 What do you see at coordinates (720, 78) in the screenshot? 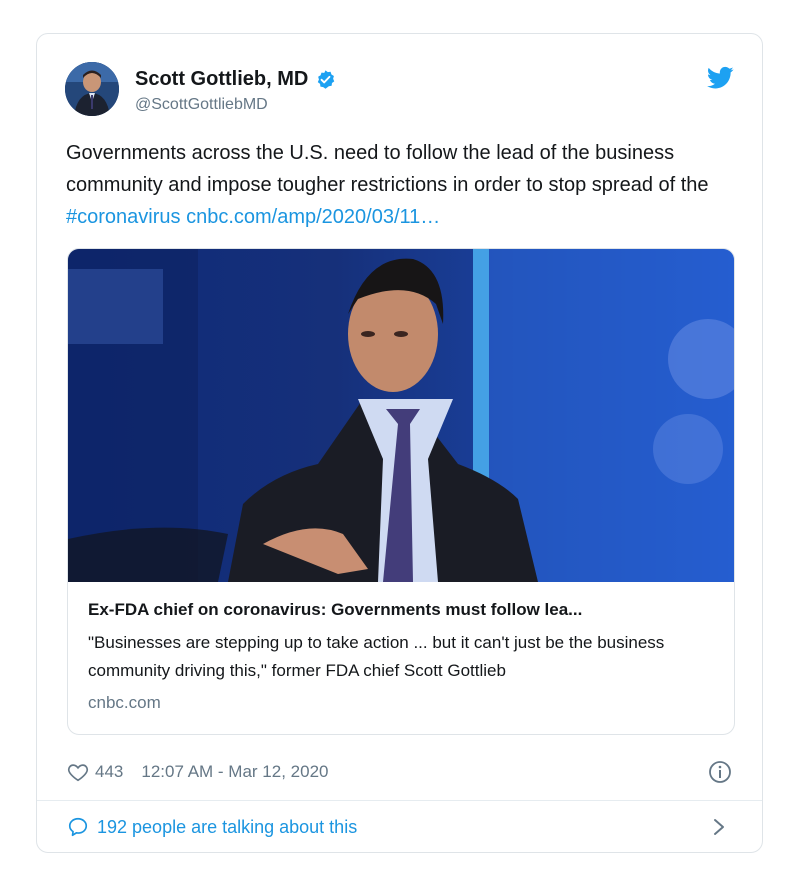
I see `twitter-bird-icon` at bounding box center [720, 78].